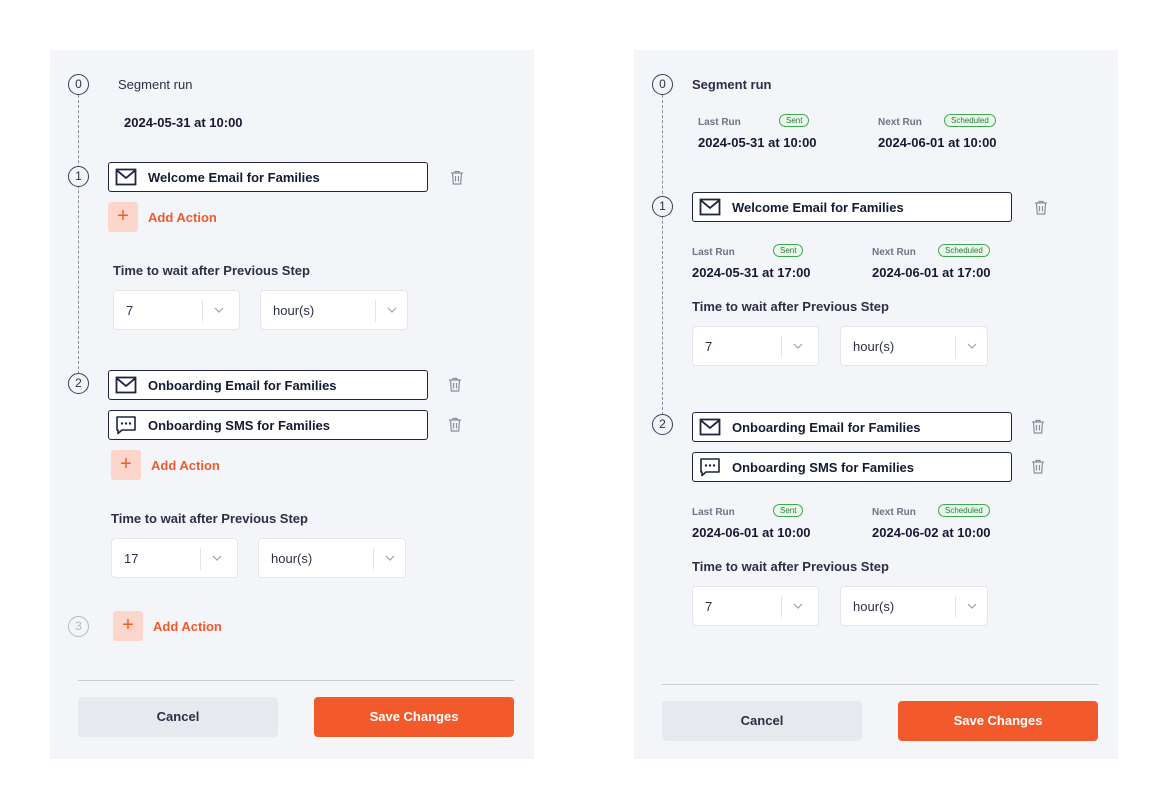  What do you see at coordinates (183, 122) in the screenshot?
I see `segment-run-date: 2024-05-31 at 10:00` at bounding box center [183, 122].